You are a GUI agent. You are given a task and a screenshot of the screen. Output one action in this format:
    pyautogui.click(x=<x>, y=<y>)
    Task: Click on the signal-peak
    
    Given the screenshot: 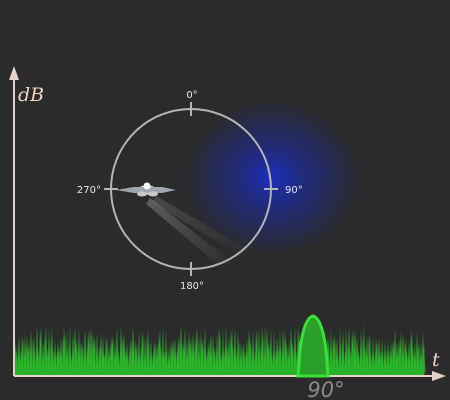 What is the action you would take?
    pyautogui.click(x=313, y=346)
    